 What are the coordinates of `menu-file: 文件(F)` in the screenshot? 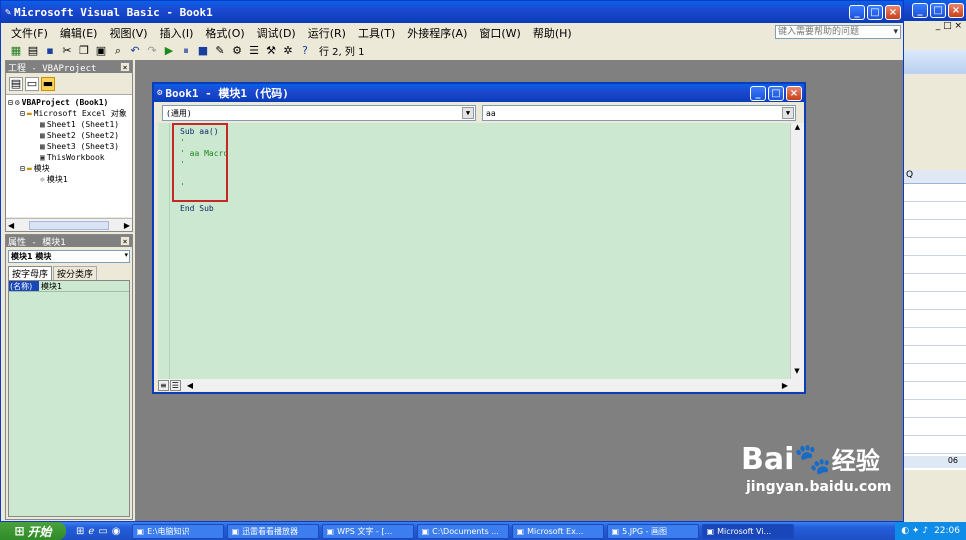 It's located at (29, 33).